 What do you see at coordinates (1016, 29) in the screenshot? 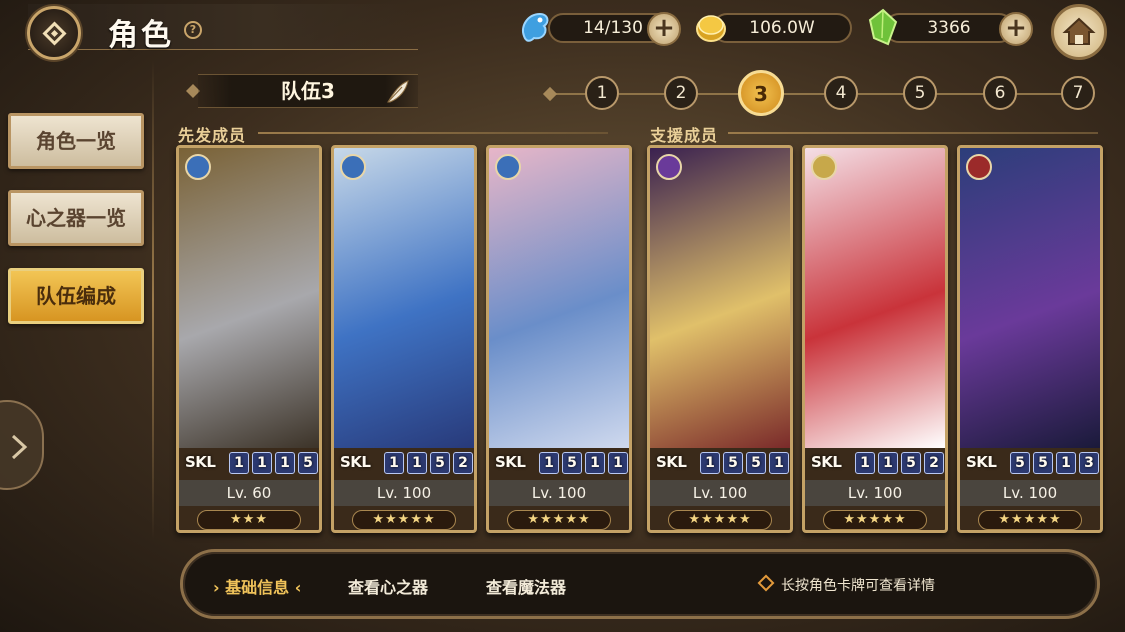
I see `add-gem-button: +` at bounding box center [1016, 29].